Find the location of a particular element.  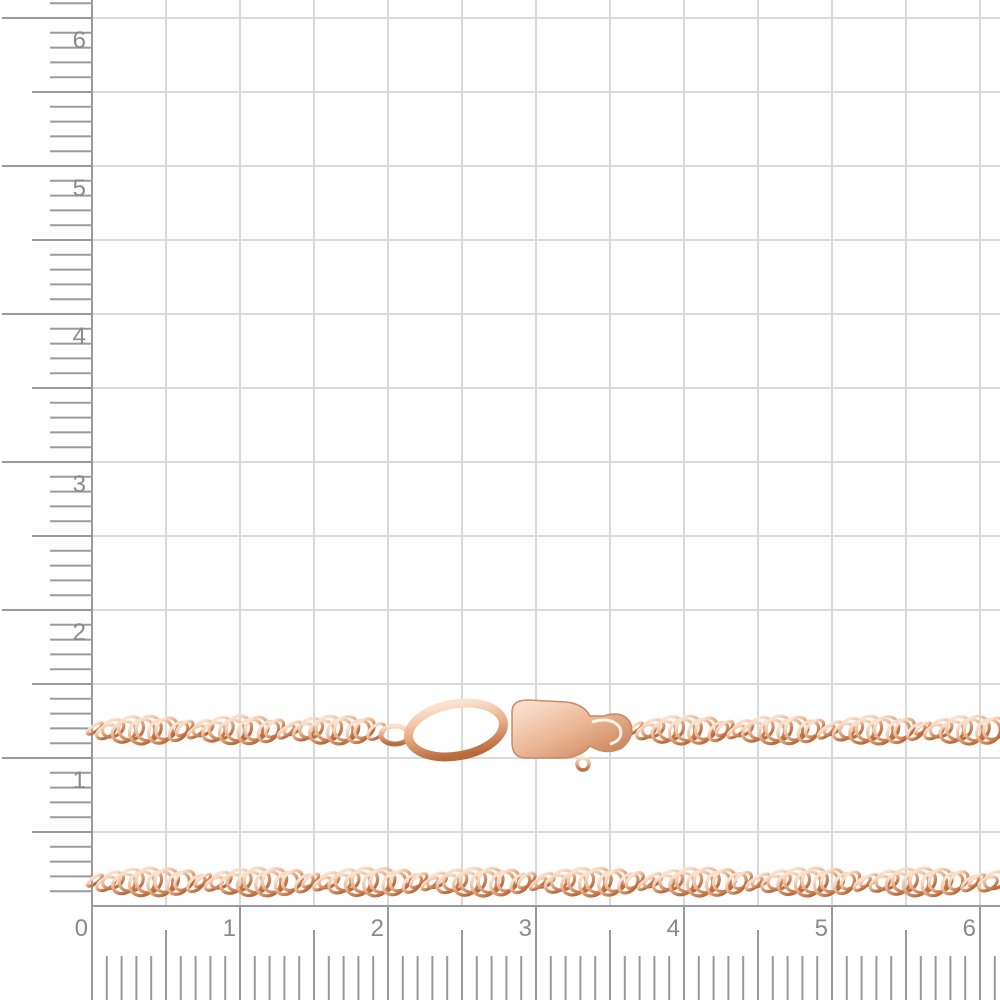

bottom-ruler-label: 5 is located at coordinates (821, 928).